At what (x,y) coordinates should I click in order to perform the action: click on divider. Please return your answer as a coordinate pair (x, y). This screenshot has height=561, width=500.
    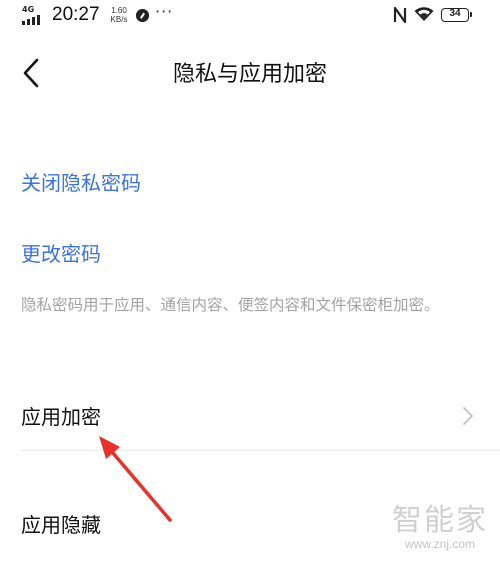
    Looking at the image, I should click on (260, 450).